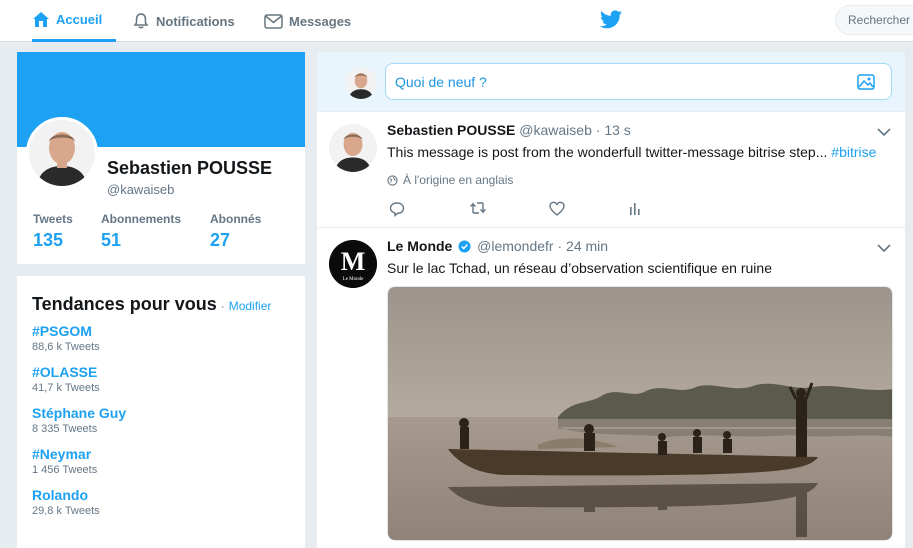 This screenshot has height=548, width=913. Describe the element at coordinates (866, 83) in the screenshot. I see `add-photo-icon` at that location.